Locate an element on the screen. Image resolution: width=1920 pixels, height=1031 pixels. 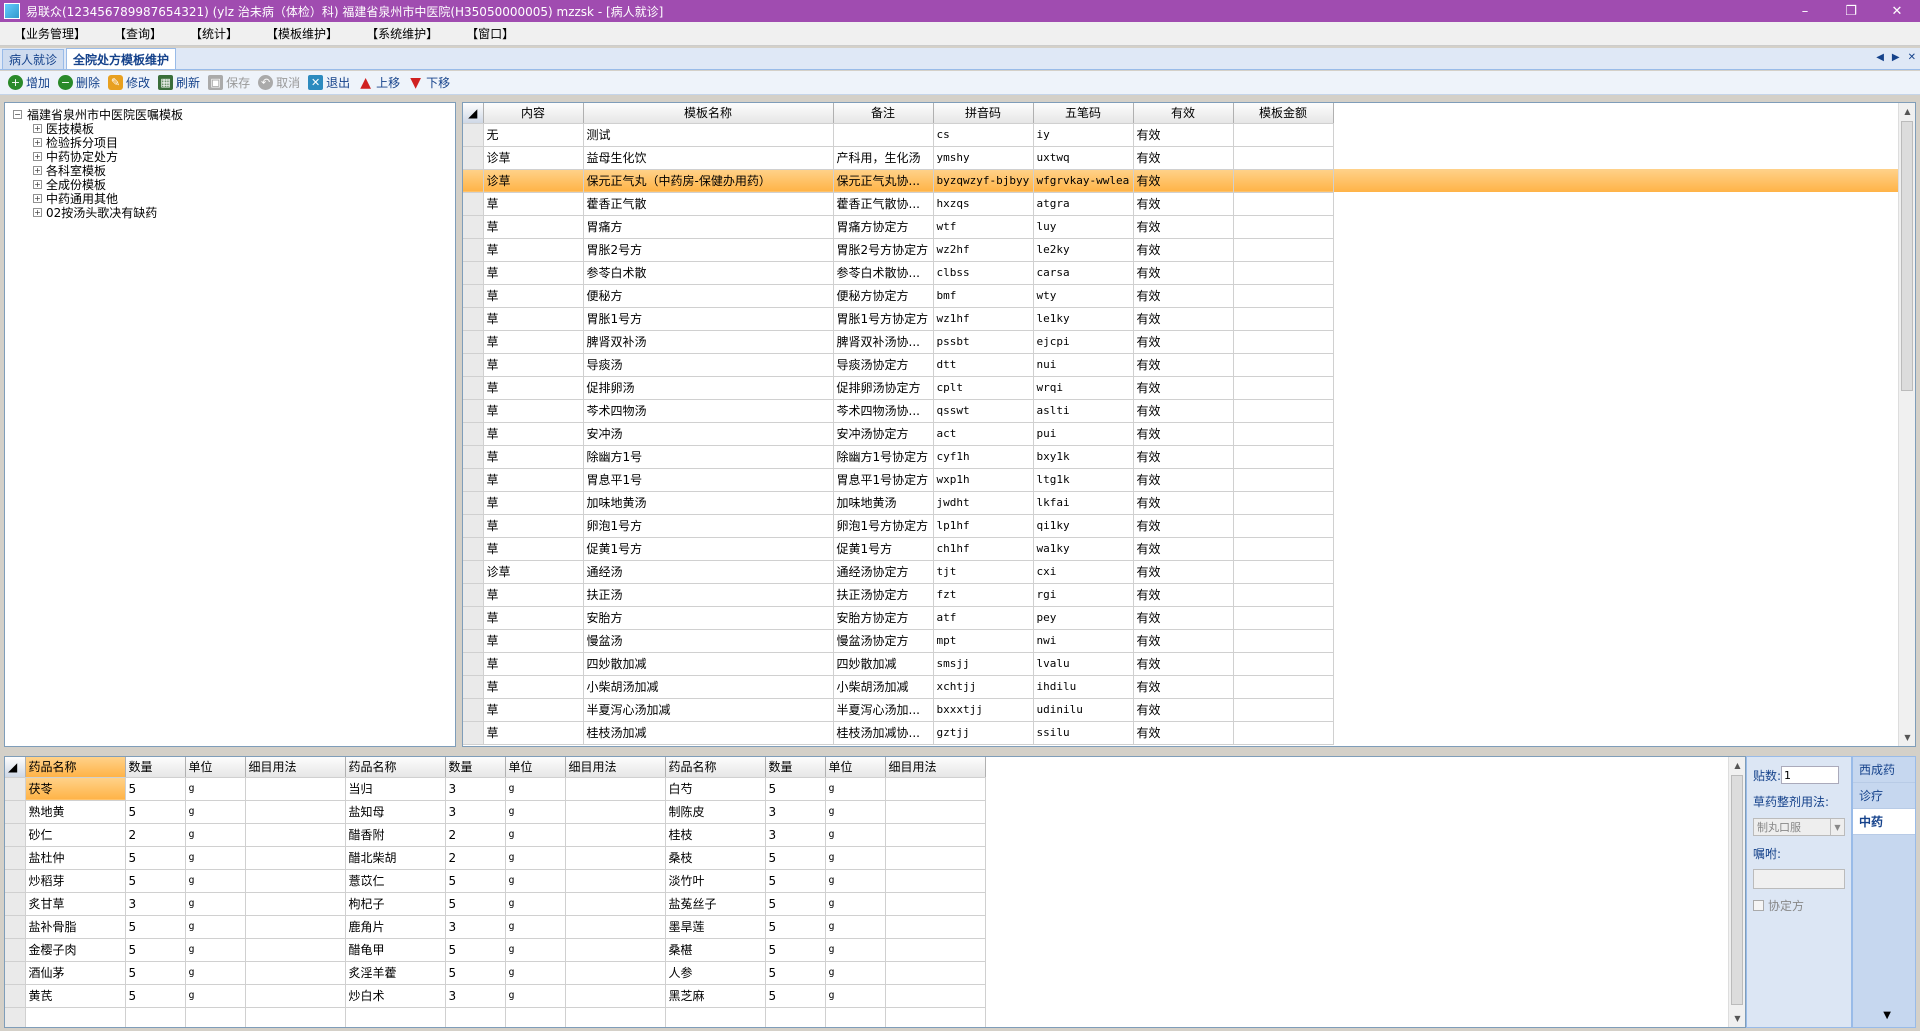
drug-scroll-thumb is located at coordinates (1737, 890).